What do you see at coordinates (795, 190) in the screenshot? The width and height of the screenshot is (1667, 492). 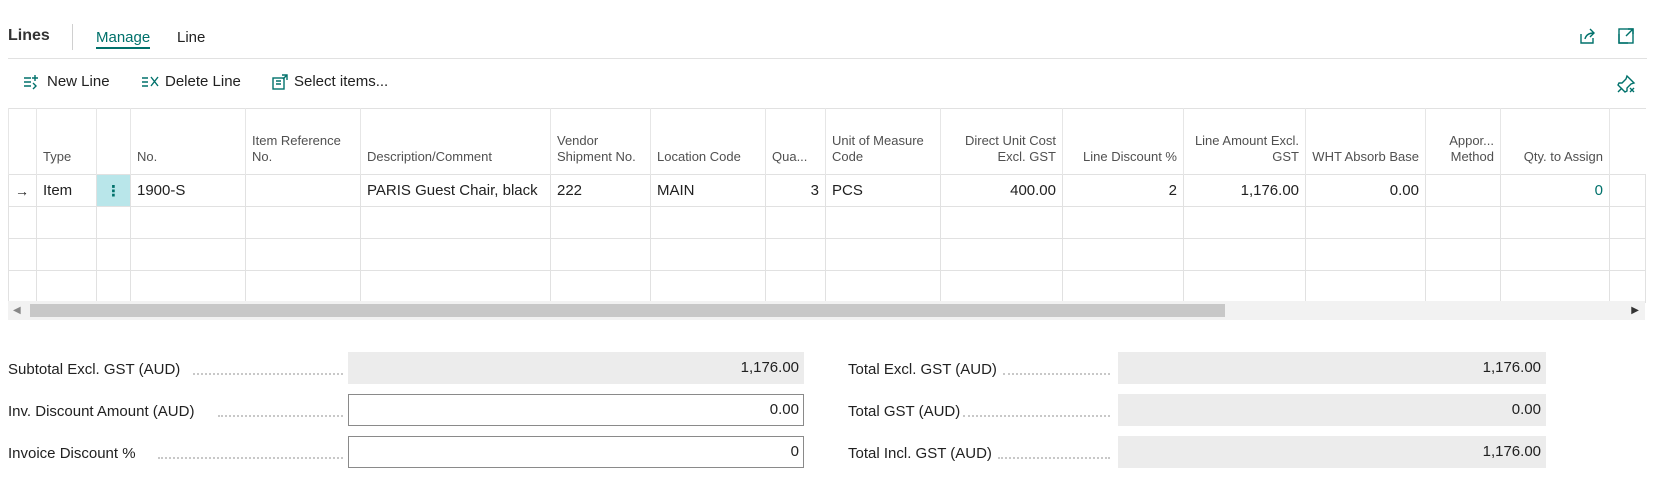 I see `cell-quantity: 3` at bounding box center [795, 190].